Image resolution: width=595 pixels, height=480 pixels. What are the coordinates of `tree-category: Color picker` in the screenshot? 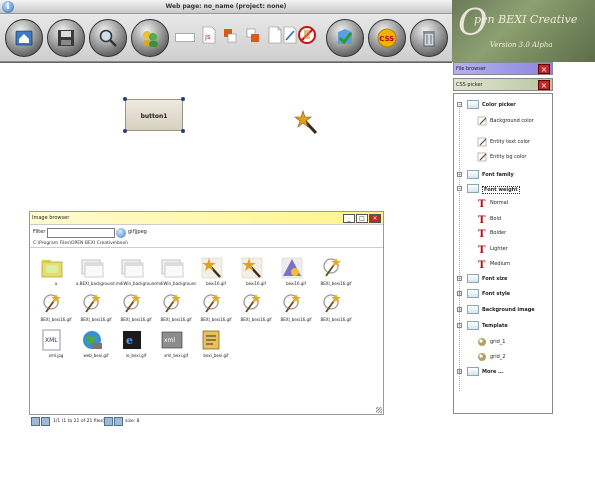 It's located at (499, 105).